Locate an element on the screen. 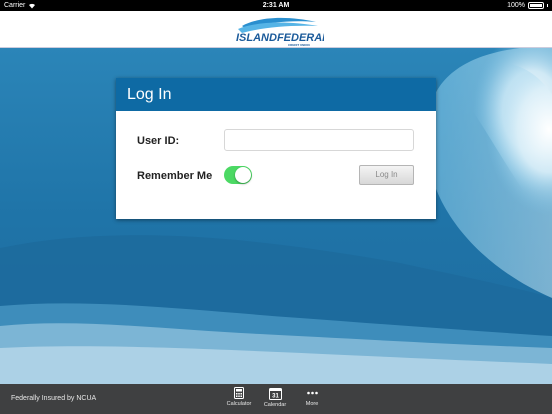 This screenshot has width=552, height=414. logo-text-main: ISLANDFEDERAL is located at coordinates (280, 38).